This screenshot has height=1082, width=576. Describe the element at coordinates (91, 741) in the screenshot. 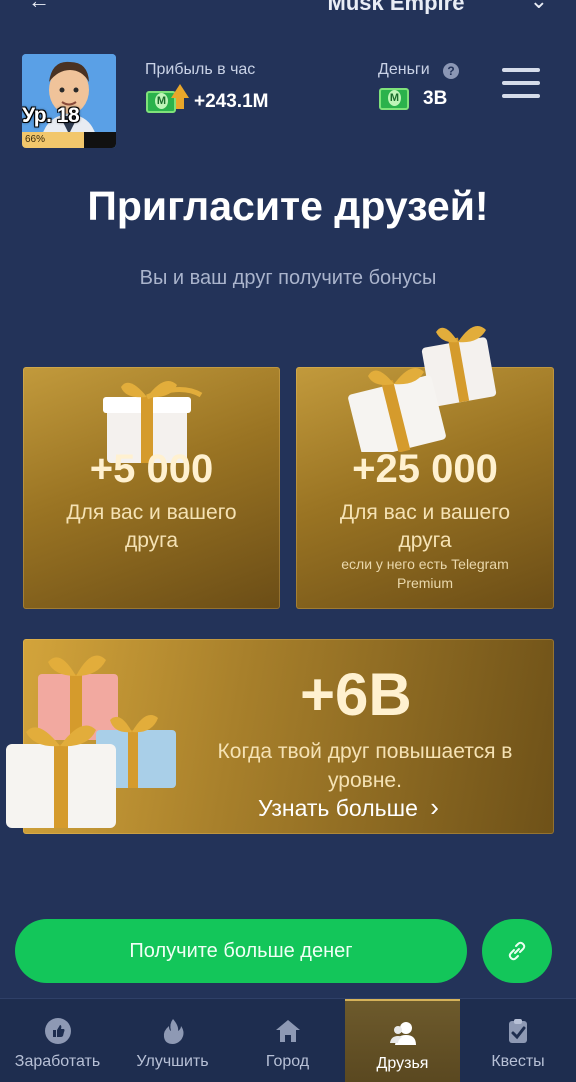

I see `gifts-stack-icon` at that location.